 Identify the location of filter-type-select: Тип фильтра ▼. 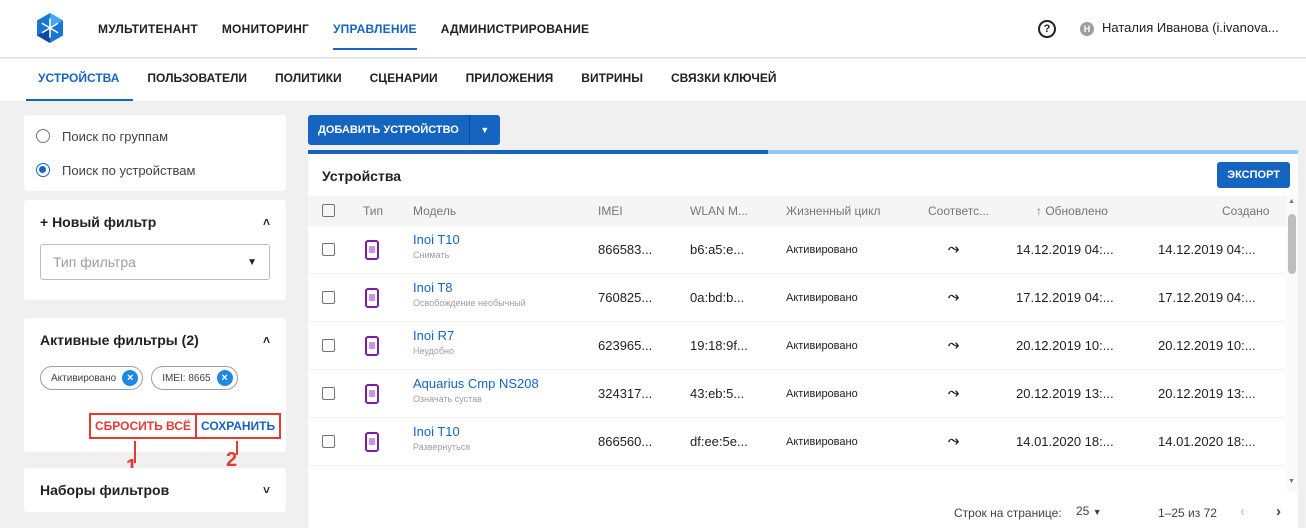
(155, 262).